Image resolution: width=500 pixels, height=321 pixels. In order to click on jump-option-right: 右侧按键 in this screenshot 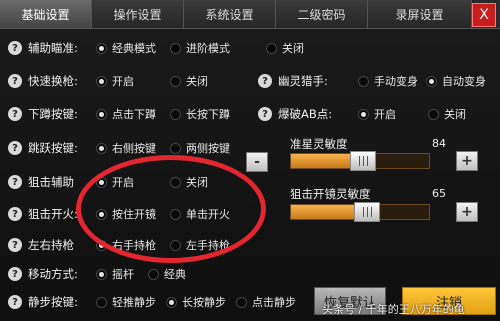, I will do `click(126, 148)`.